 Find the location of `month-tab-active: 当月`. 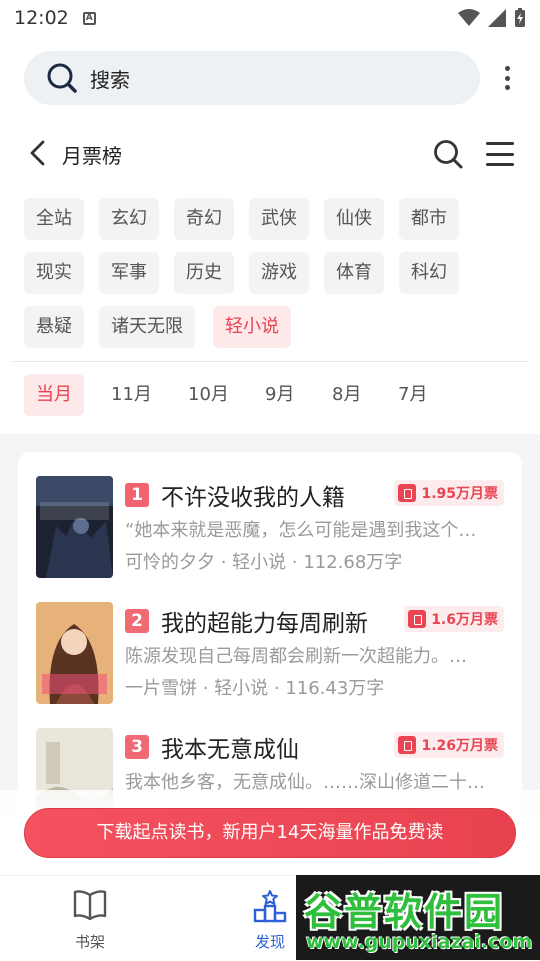

month-tab-active: 当月 is located at coordinates (54, 395).